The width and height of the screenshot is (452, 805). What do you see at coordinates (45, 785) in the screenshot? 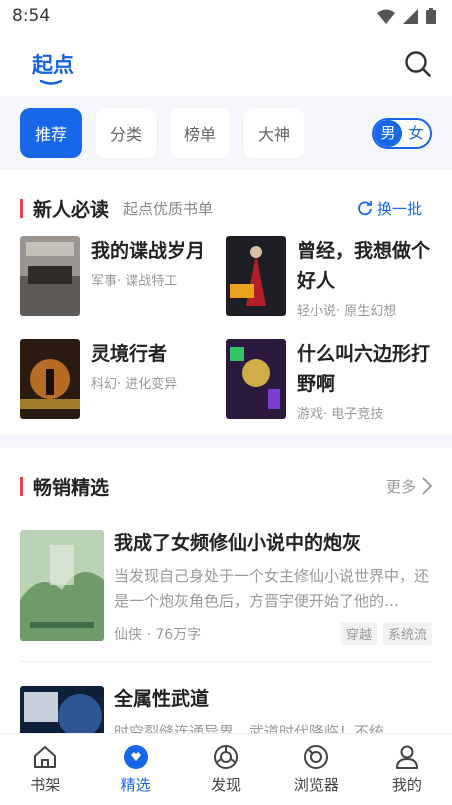
I see `tab-label: 书架` at bounding box center [45, 785].